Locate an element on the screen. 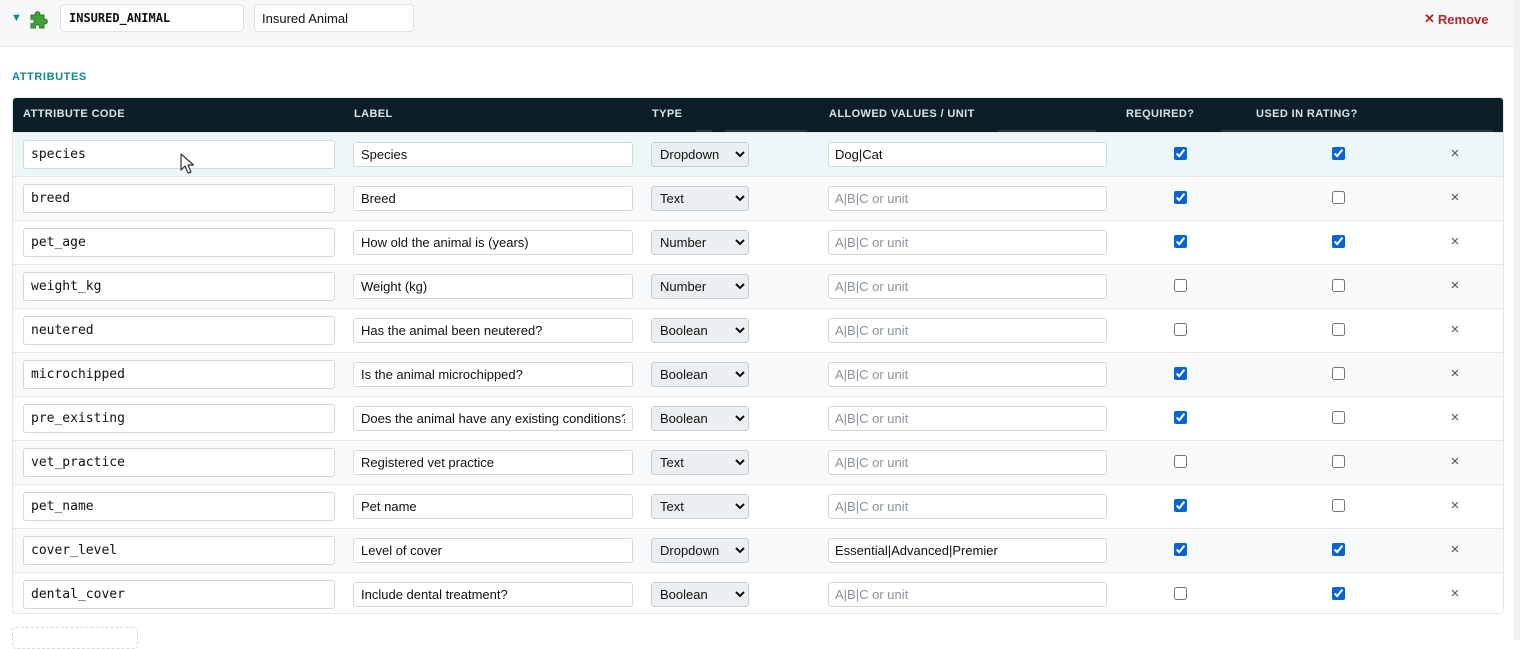 Image resolution: width=1520 pixels, height=649 pixels. remove-entity-button: ✕ Remove is located at coordinates (1456, 19).